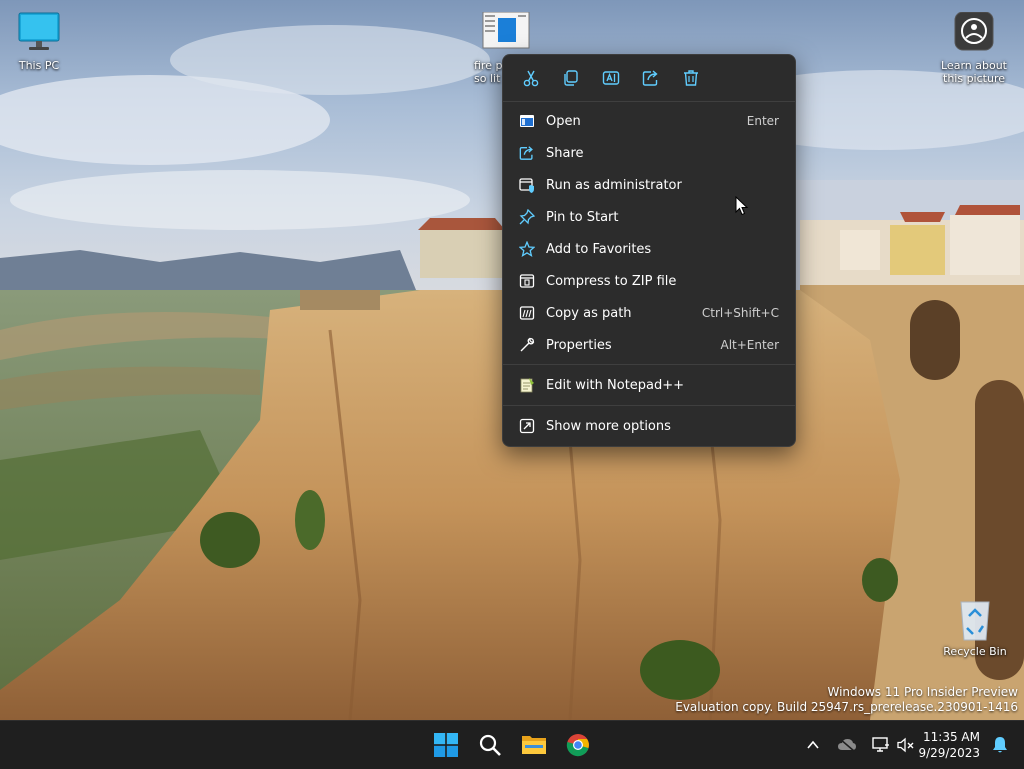 The height and width of the screenshot is (769, 1024). What do you see at coordinates (512, 744) in the screenshot?
I see `taskbar: 11:35 AM 9/29/2023` at bounding box center [512, 744].